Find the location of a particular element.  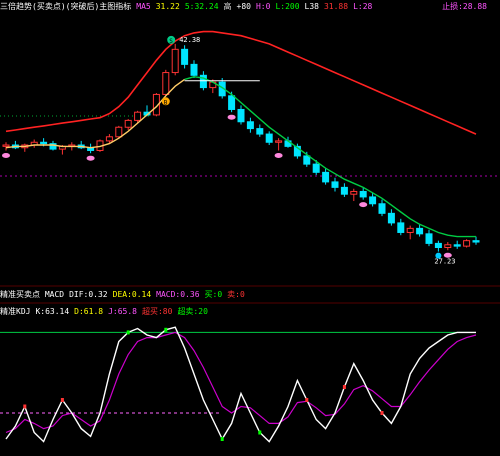

indicator-header-kdj: 精准KDJ K:63.14 D:61.8 J:65.8 超买:80 超卖:20 is located at coordinates (250, 312).